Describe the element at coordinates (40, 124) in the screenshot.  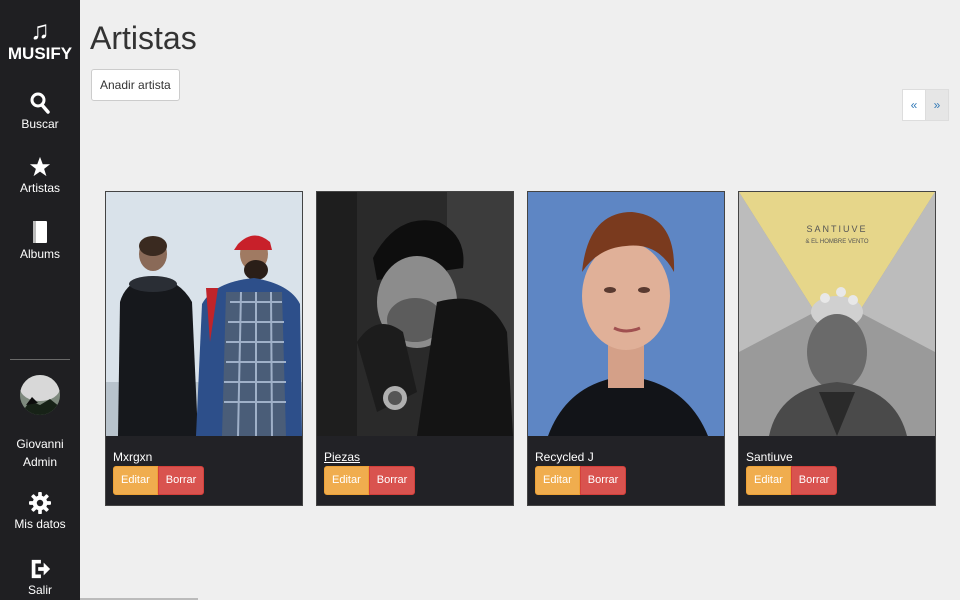
I see `nav-label-search: Buscar` at that location.